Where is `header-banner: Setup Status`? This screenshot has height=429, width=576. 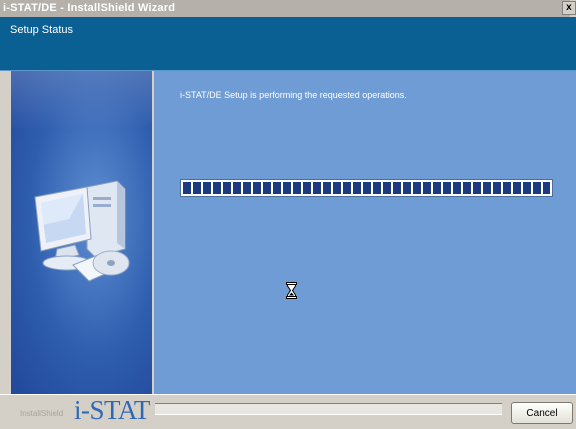 header-banner: Setup Status is located at coordinates (288, 44).